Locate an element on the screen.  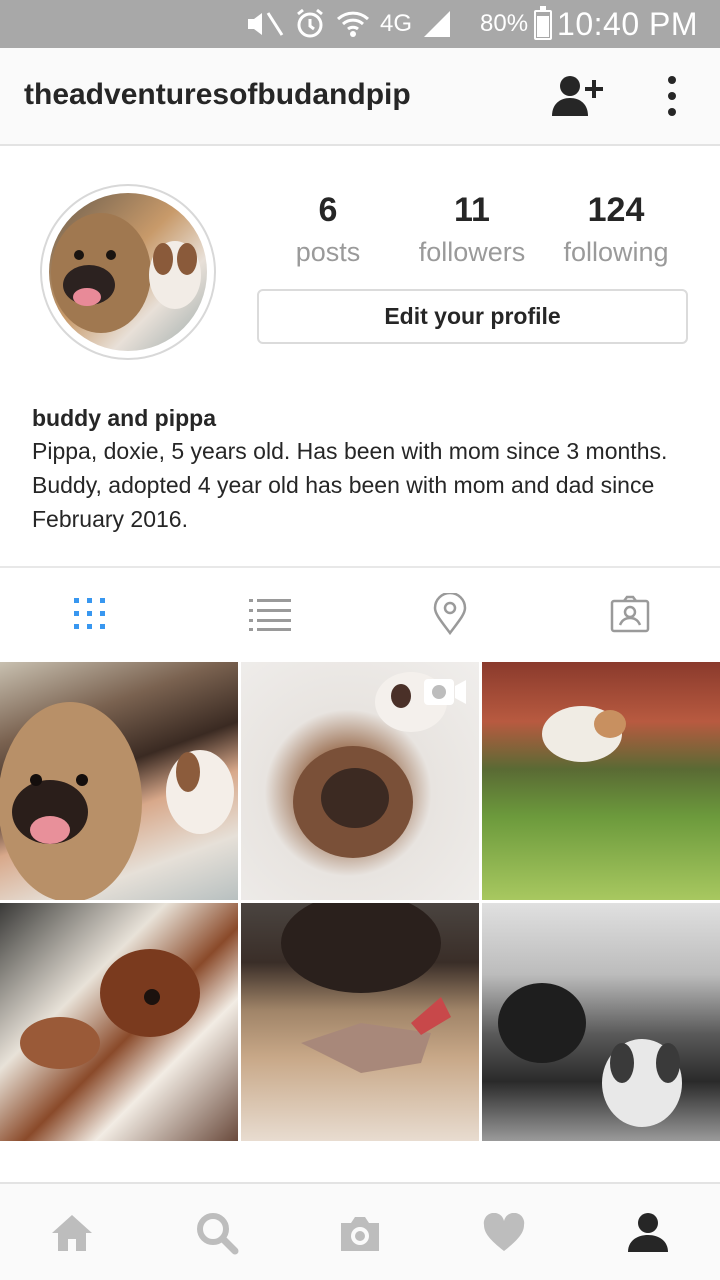
nav-camera is located at coordinates (360, 1233).